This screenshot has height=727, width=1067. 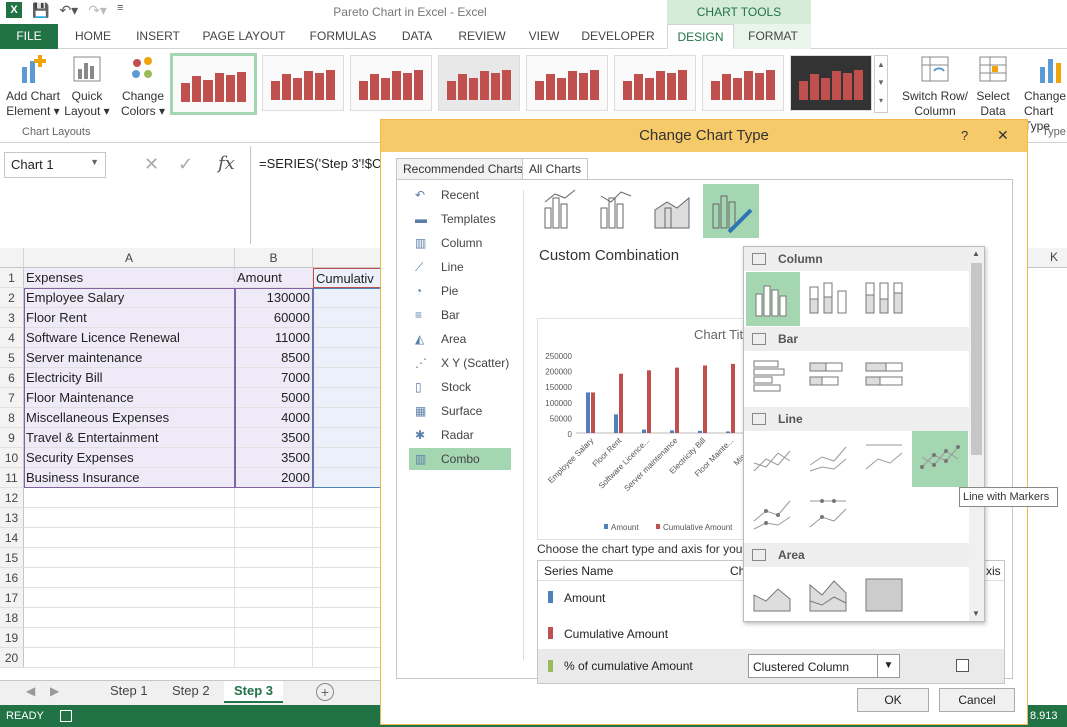 I want to click on gallery-scroll: ▲ ▼ ▾, so click(x=881, y=84).